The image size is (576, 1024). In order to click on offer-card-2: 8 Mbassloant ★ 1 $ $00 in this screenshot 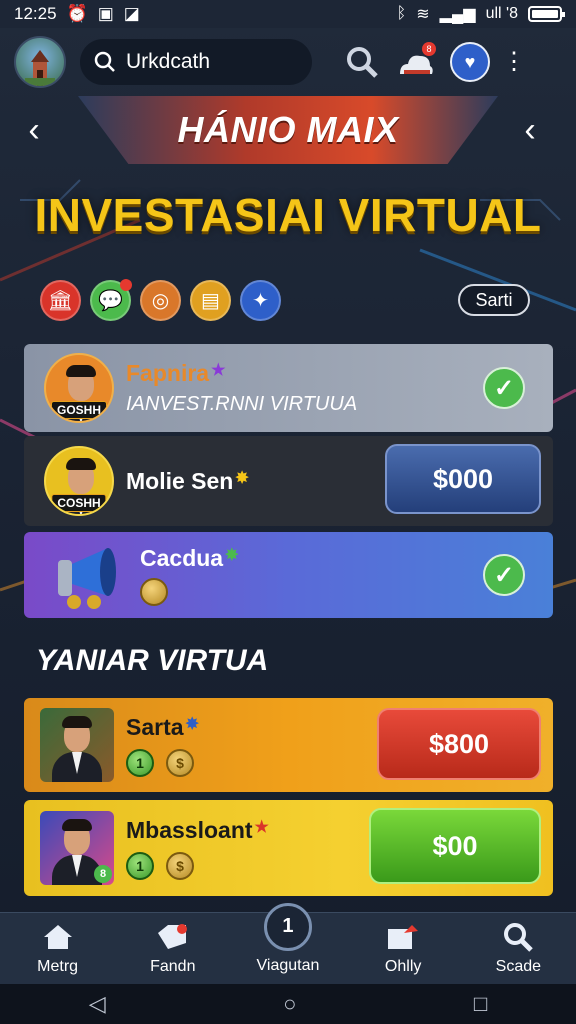, I will do `click(288, 848)`.